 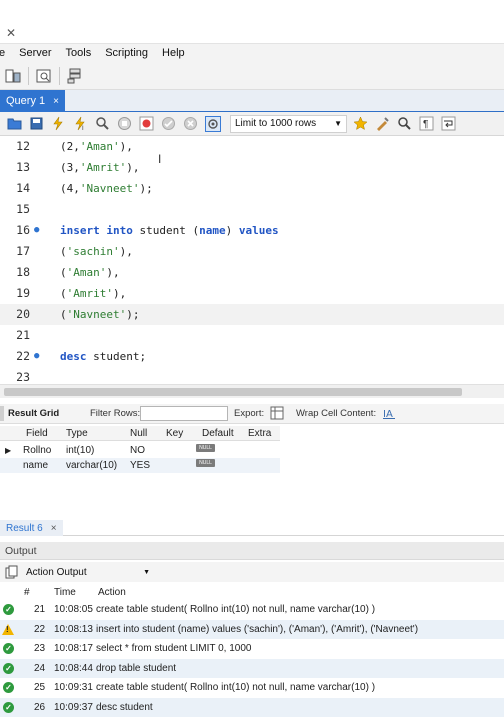 I want to click on menu-item-tools: Tools, so click(x=79, y=53).